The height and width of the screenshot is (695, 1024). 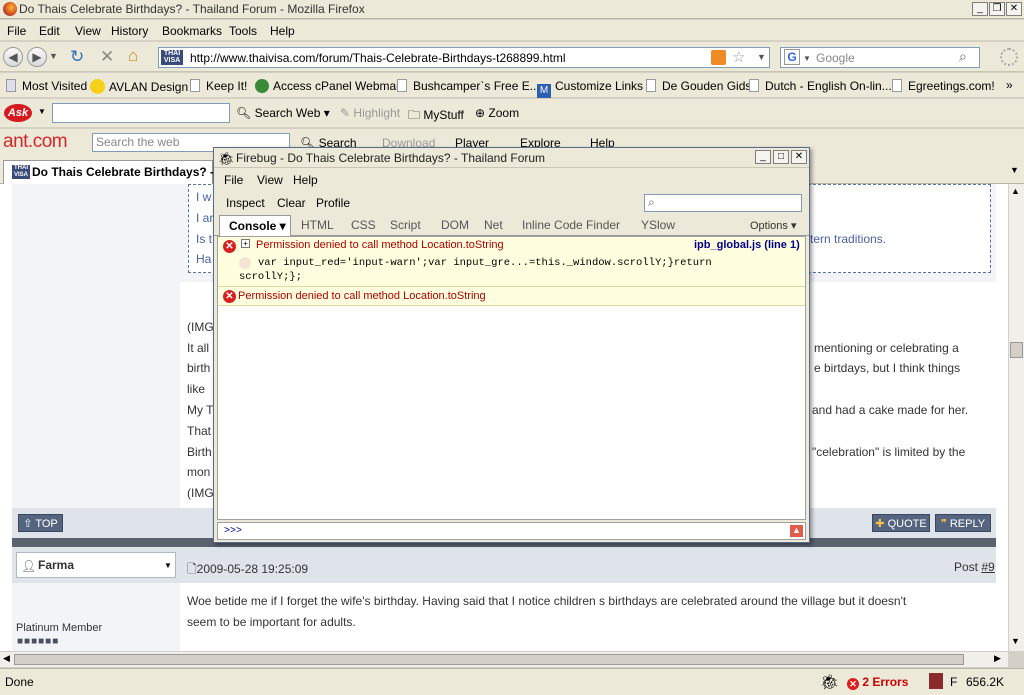 I want to click on google-icon: G, so click(x=792, y=57).